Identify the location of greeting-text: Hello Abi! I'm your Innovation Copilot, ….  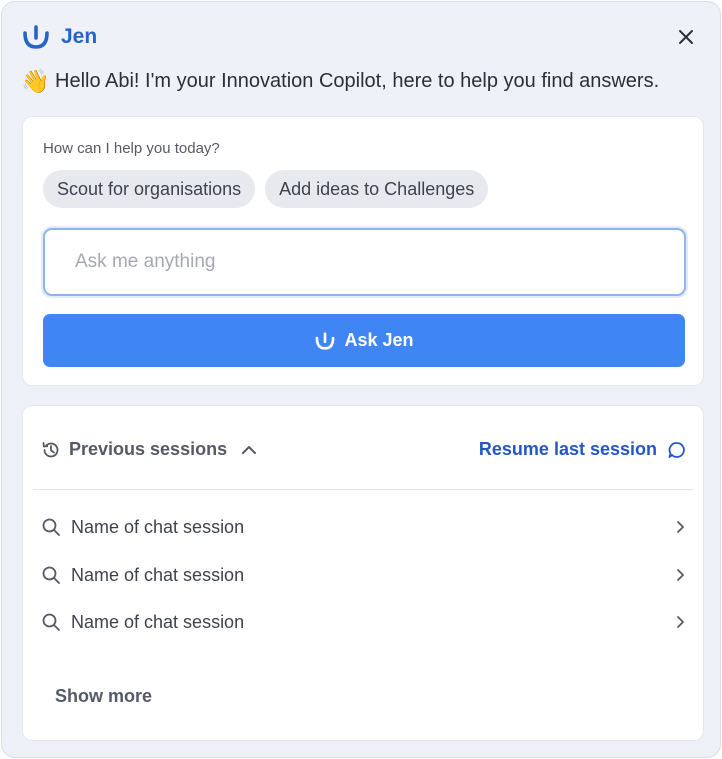
(357, 81).